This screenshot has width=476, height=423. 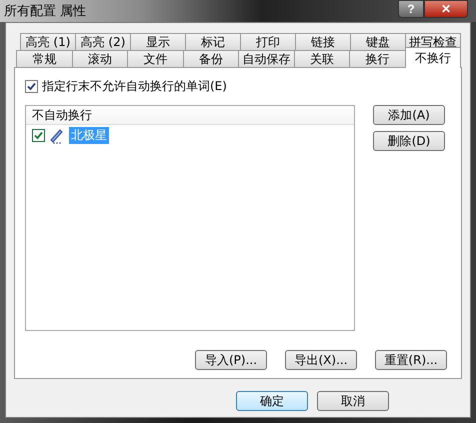 What do you see at coordinates (213, 41) in the screenshot?
I see `tab: 标记` at bounding box center [213, 41].